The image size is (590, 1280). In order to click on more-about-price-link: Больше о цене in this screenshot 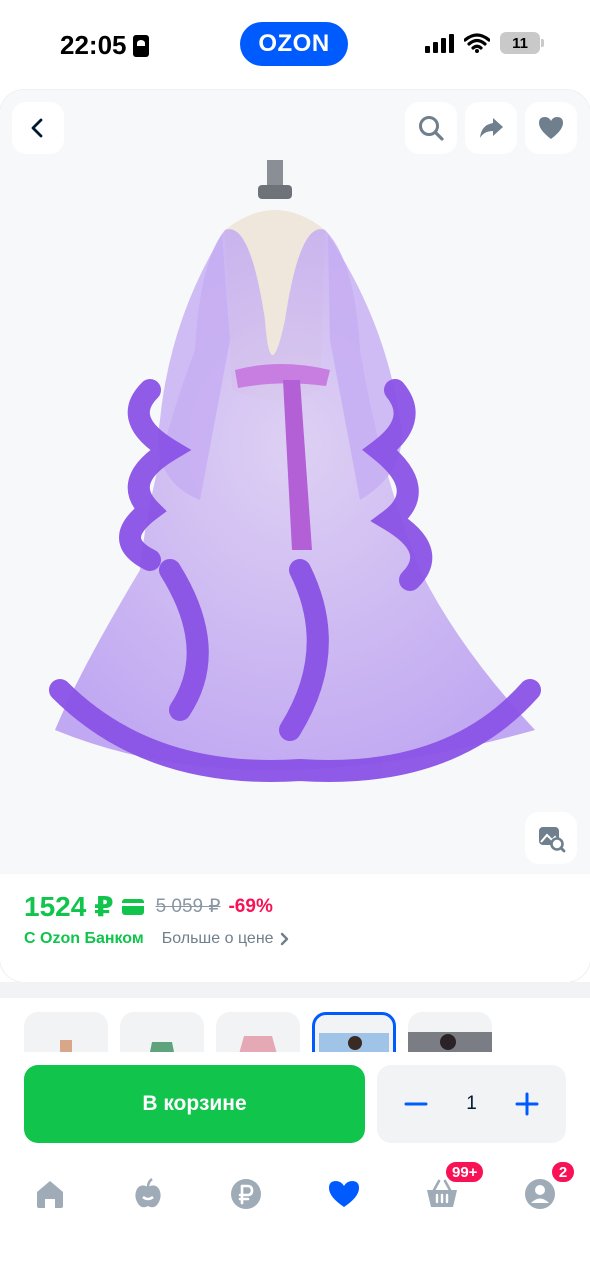, I will do `click(226, 939)`.